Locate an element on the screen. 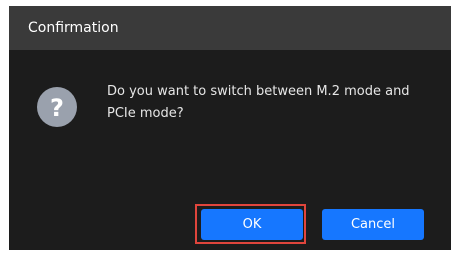  ok-button: OK is located at coordinates (252, 224).